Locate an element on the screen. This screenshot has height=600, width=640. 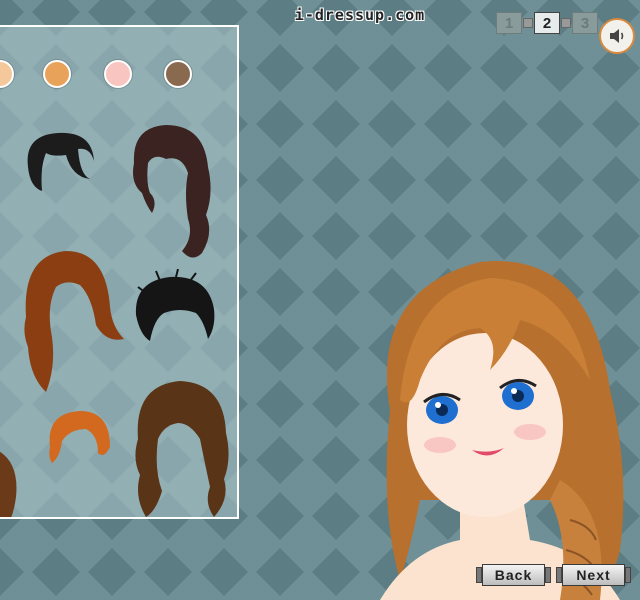
hairstyle-messy-black is located at coordinates (175, 314).